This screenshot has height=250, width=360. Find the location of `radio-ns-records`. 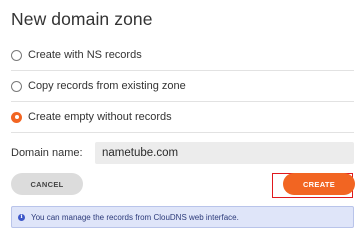

radio-ns-records is located at coordinates (16, 55).